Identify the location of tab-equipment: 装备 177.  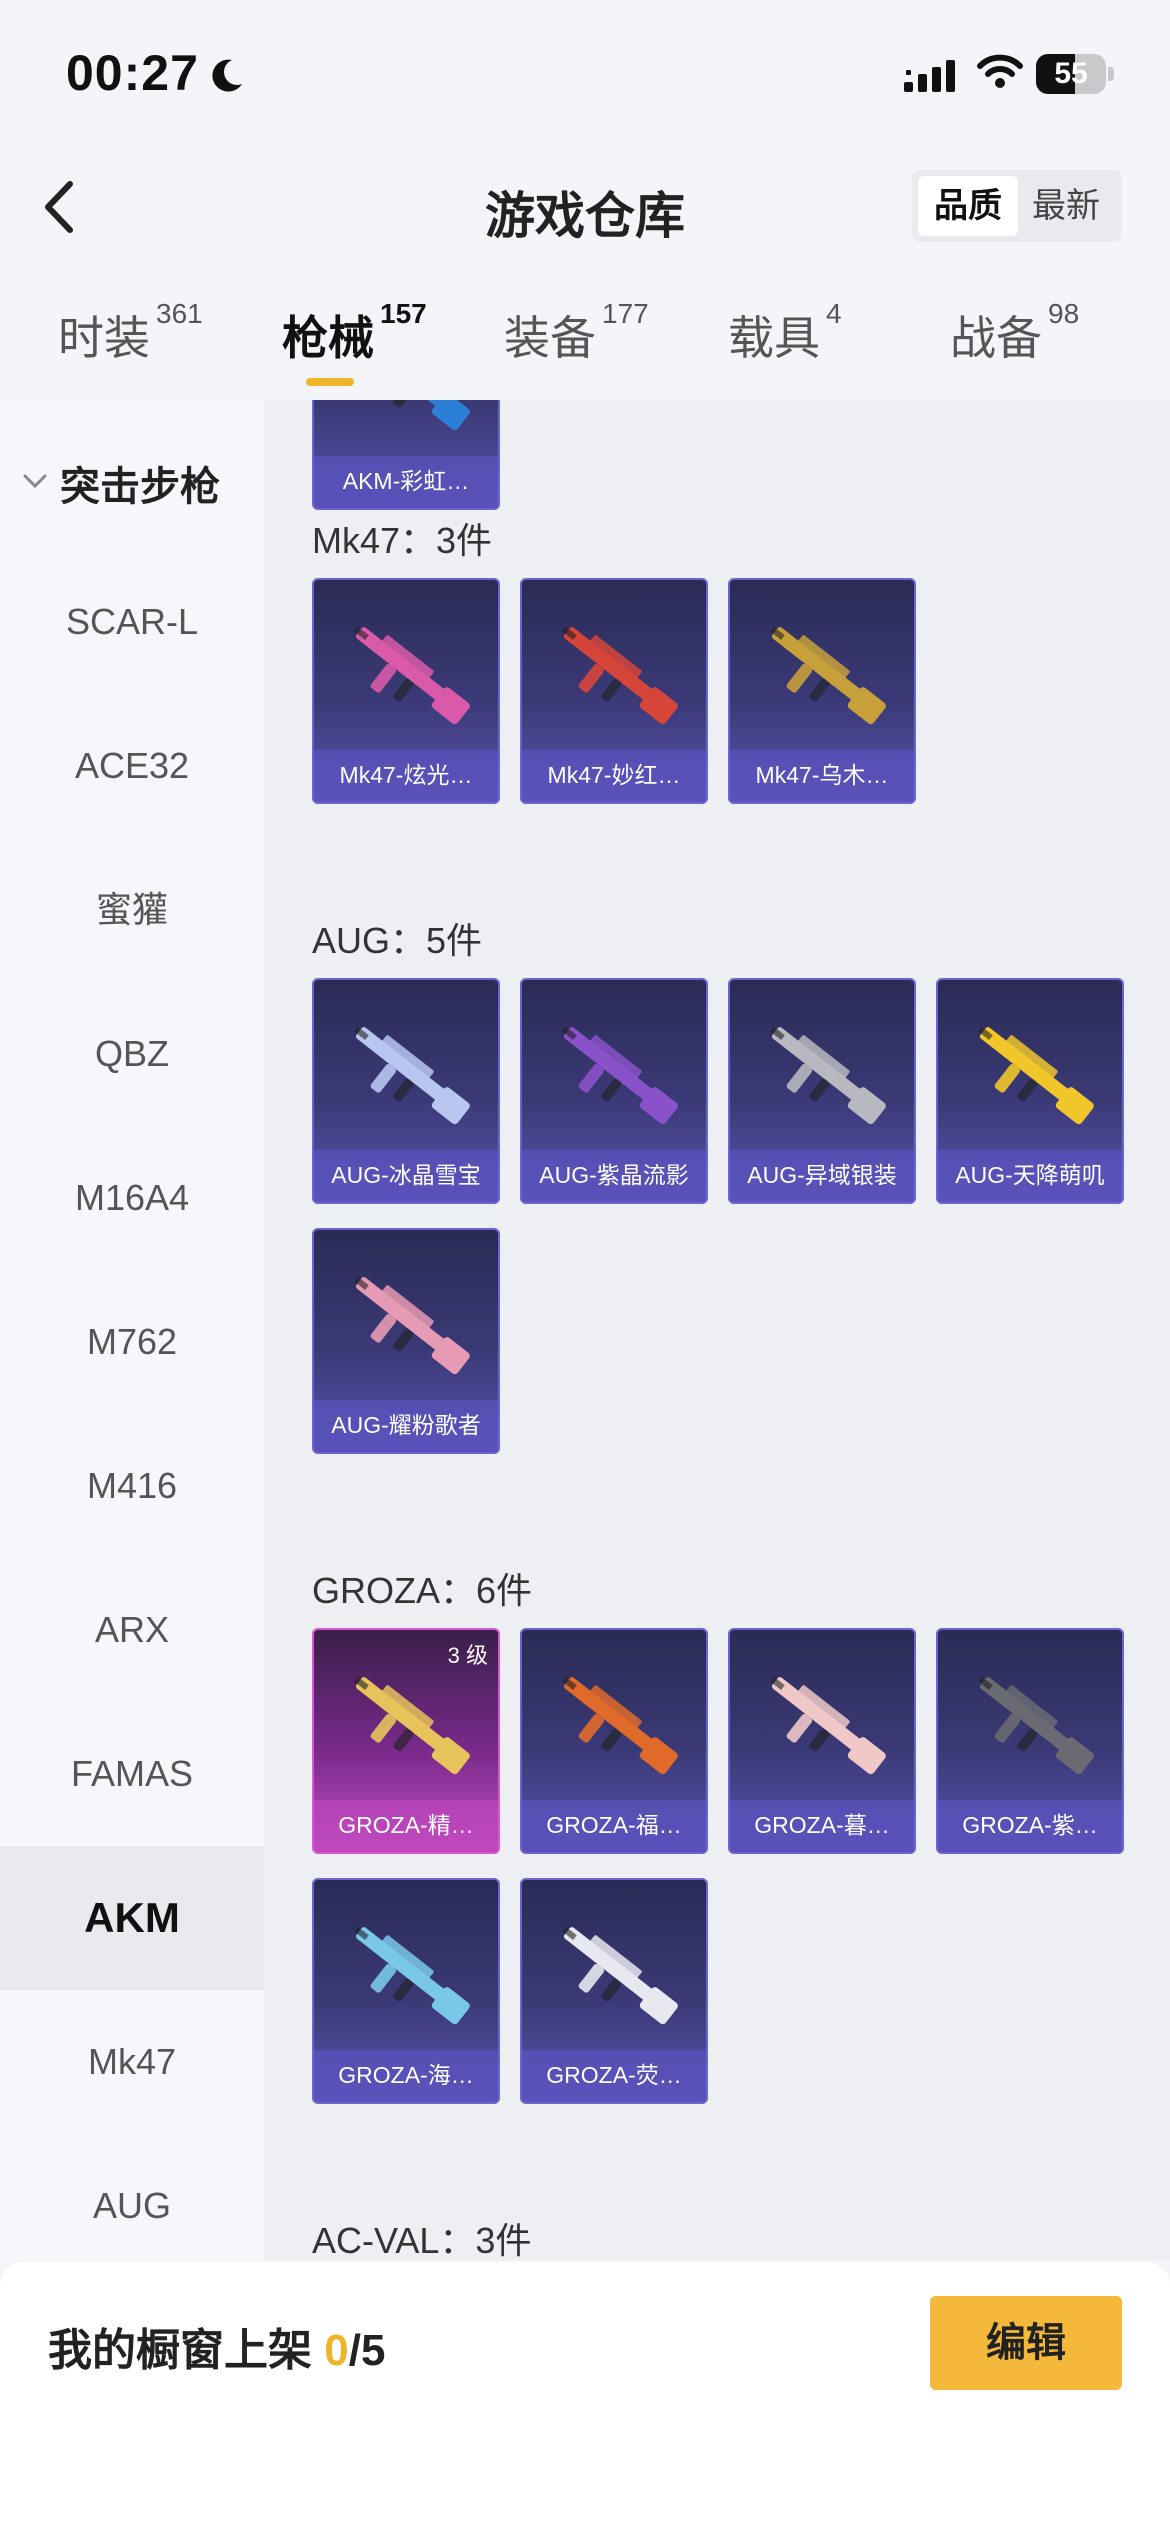
(576, 333).